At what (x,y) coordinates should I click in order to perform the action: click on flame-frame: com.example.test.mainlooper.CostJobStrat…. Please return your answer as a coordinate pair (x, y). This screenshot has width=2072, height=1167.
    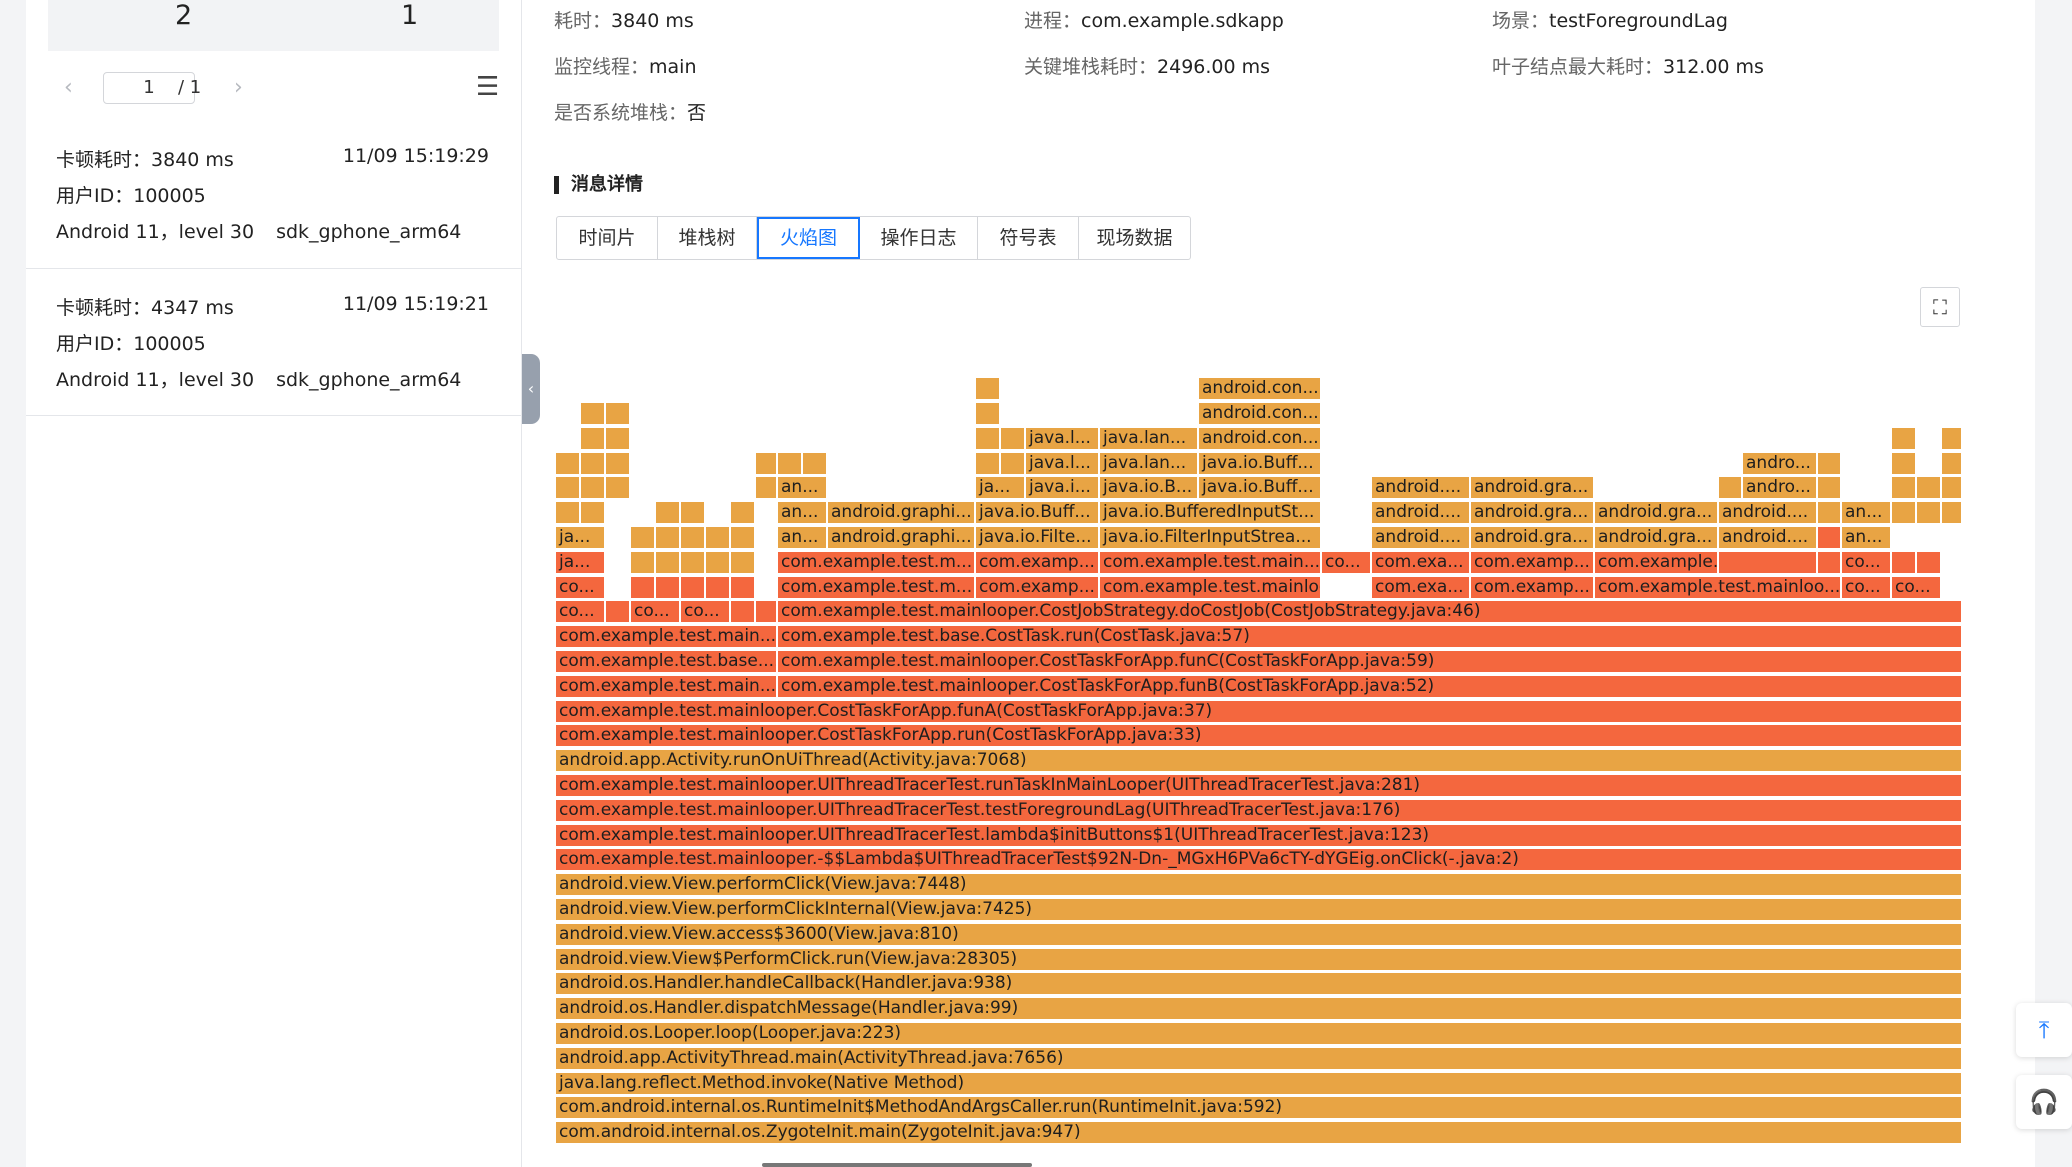
    Looking at the image, I should click on (1369, 612).